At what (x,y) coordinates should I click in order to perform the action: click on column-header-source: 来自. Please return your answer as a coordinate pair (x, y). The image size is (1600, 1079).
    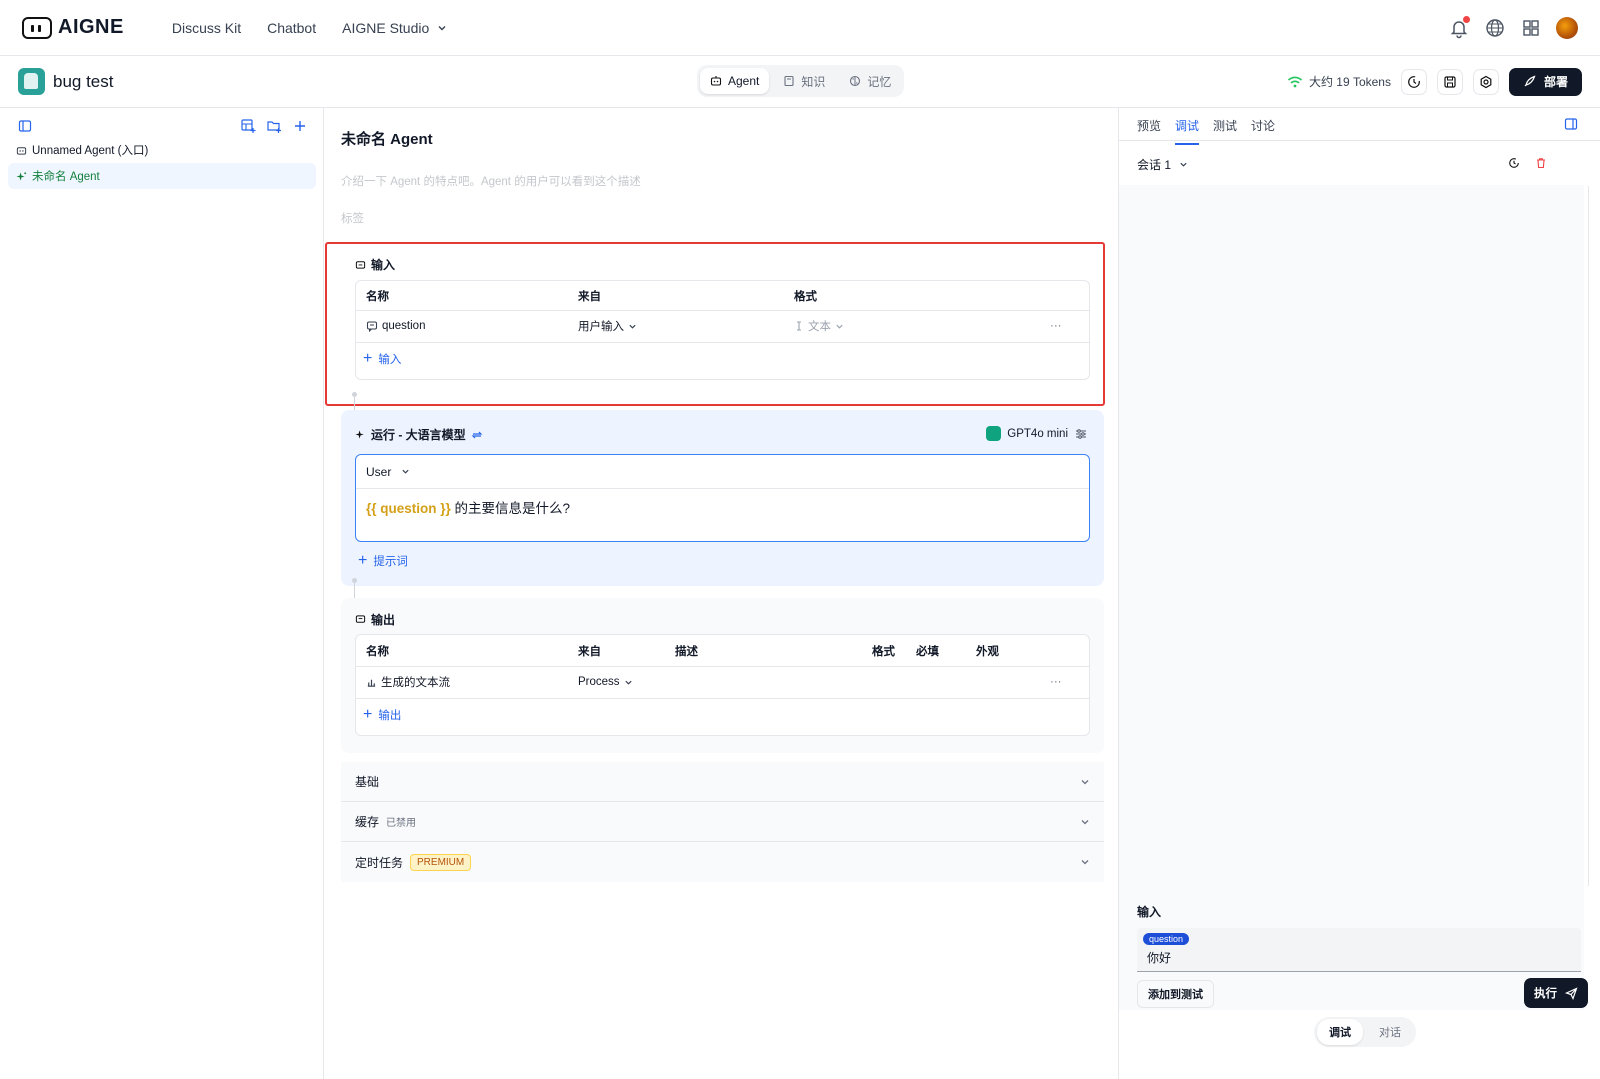
    Looking at the image, I should click on (589, 651).